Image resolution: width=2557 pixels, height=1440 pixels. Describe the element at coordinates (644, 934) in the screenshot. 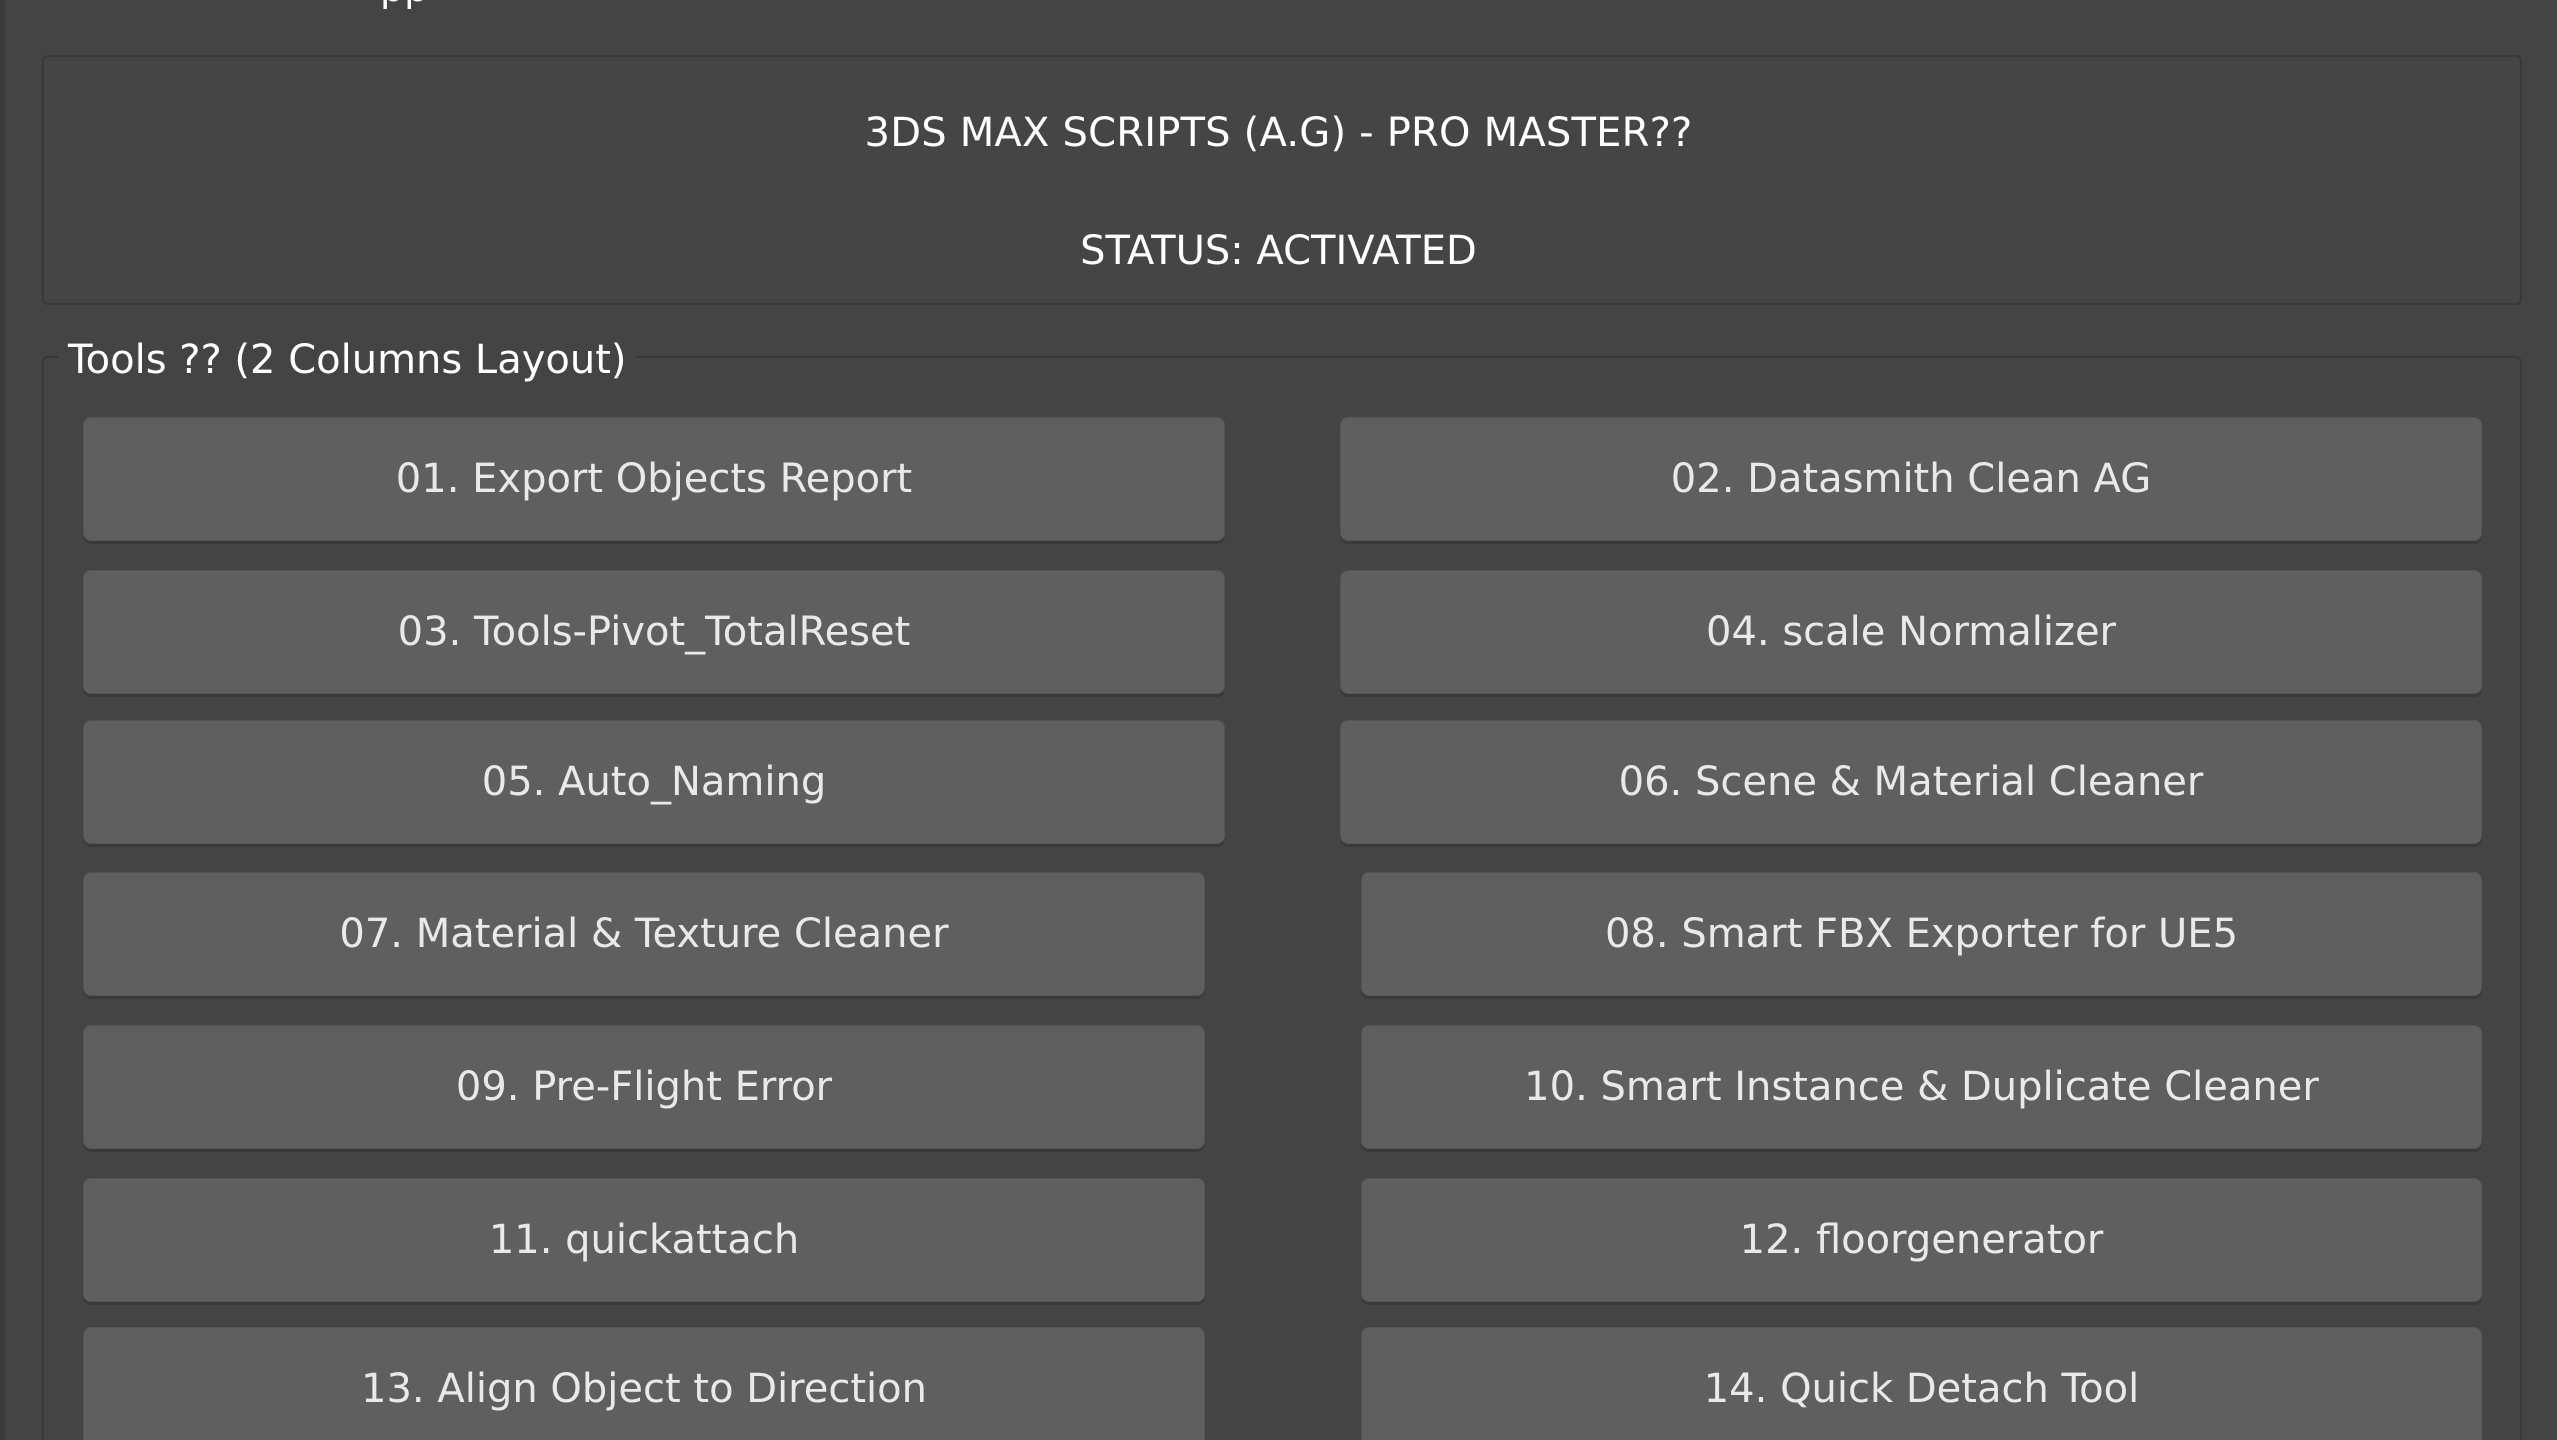

I see `material-texture-cleaner-button: 07. Material & Texture Cleaner` at that location.